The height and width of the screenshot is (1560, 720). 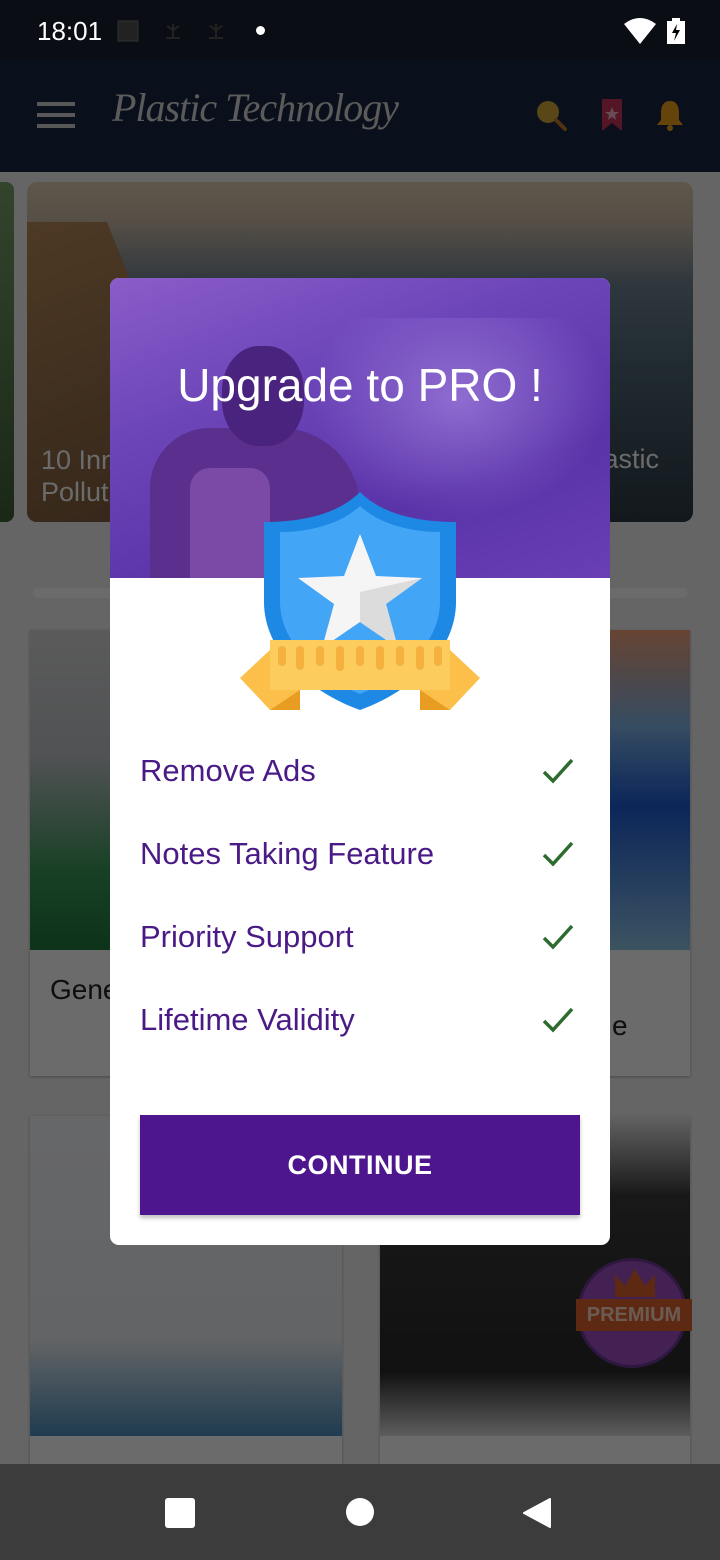 I want to click on feature-item: Priority Support, so click(x=360, y=955).